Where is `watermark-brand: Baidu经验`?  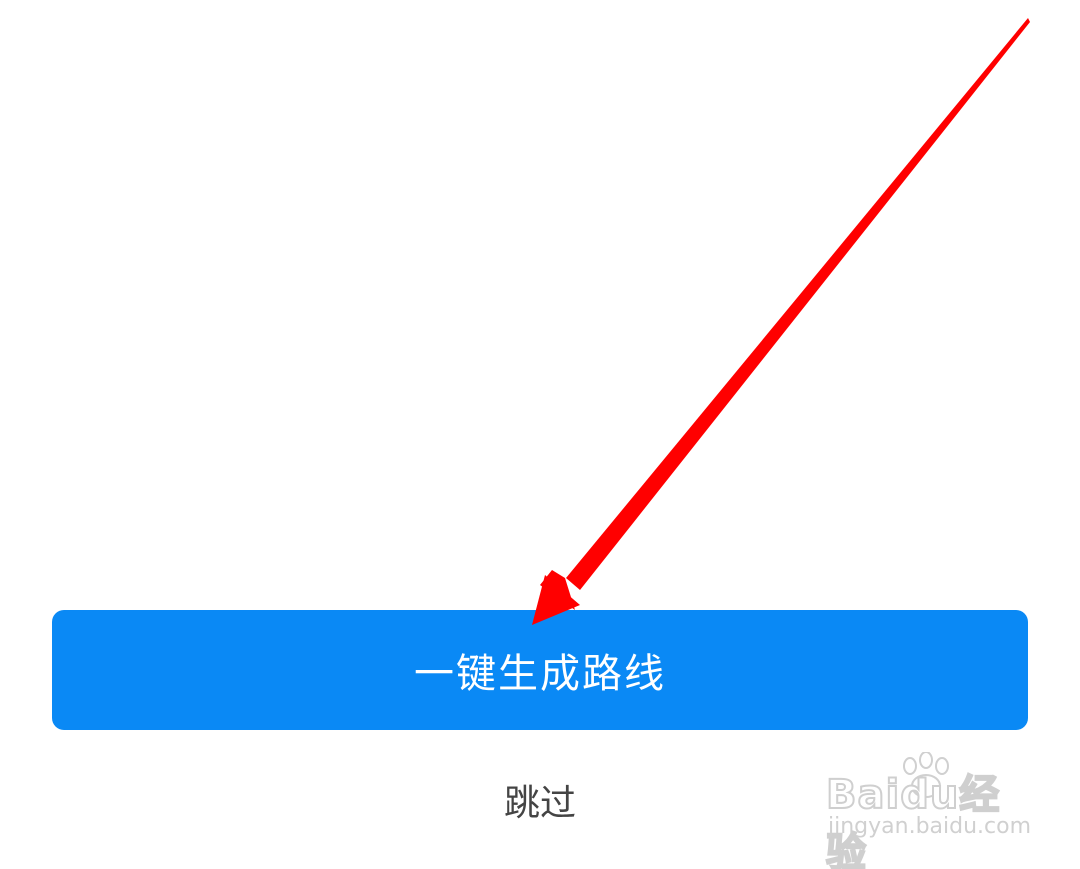 watermark-brand: Baidu经验 is located at coordinates (913, 820).